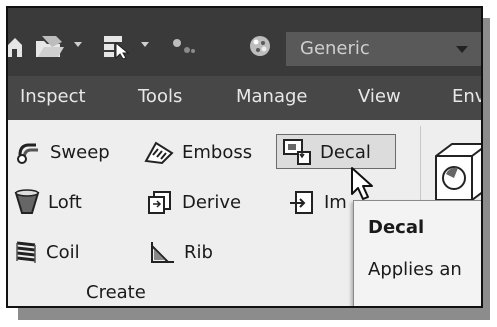  Describe the element at coordinates (180, 252) in the screenshot. I see `rib-button: Rib` at that location.